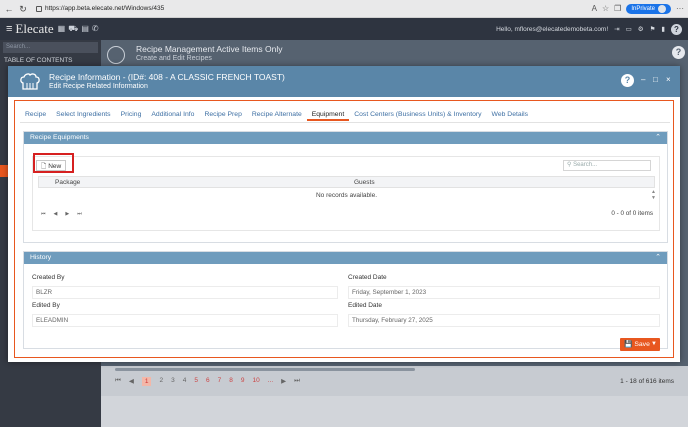 Image resolution: width=688 pixels, height=427 pixels. Describe the element at coordinates (34, 28) in the screenshot. I see `brand-logo: Elecate` at that location.